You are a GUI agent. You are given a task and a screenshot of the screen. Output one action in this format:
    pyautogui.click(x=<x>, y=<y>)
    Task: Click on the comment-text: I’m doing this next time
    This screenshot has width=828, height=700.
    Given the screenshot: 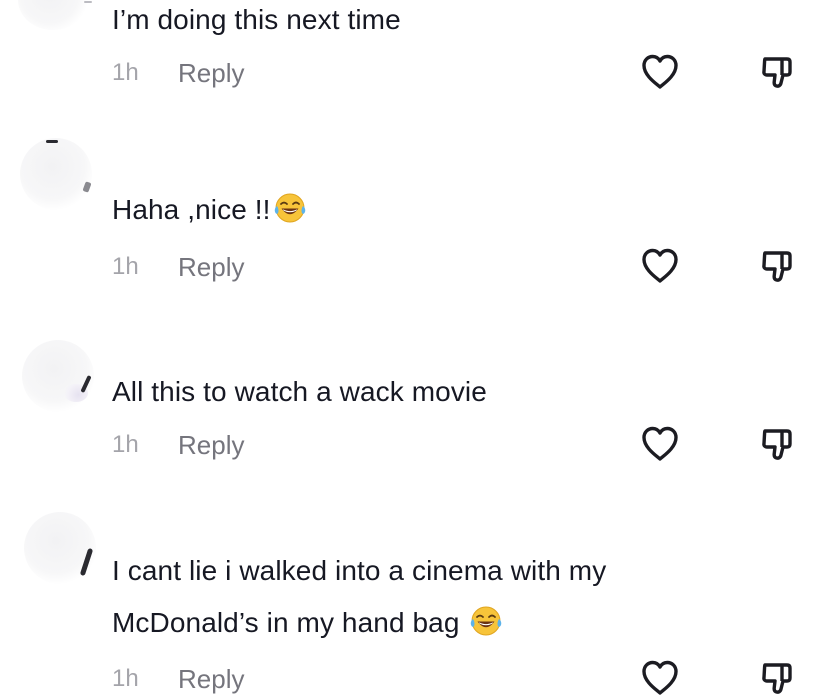 What is the action you would take?
    pyautogui.click(x=256, y=19)
    